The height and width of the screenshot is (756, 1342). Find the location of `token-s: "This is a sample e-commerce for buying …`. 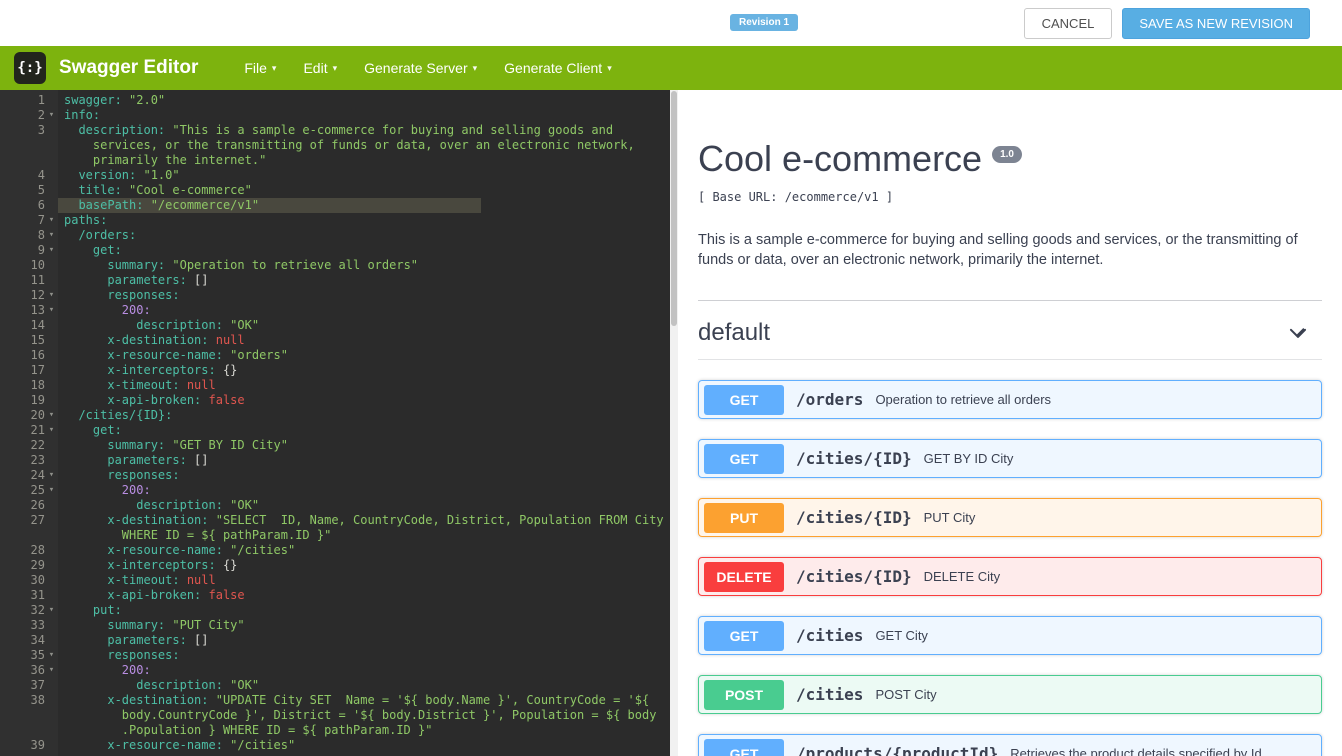

token-s: "This is a sample e-commerce for buying … is located at coordinates (389, 130).